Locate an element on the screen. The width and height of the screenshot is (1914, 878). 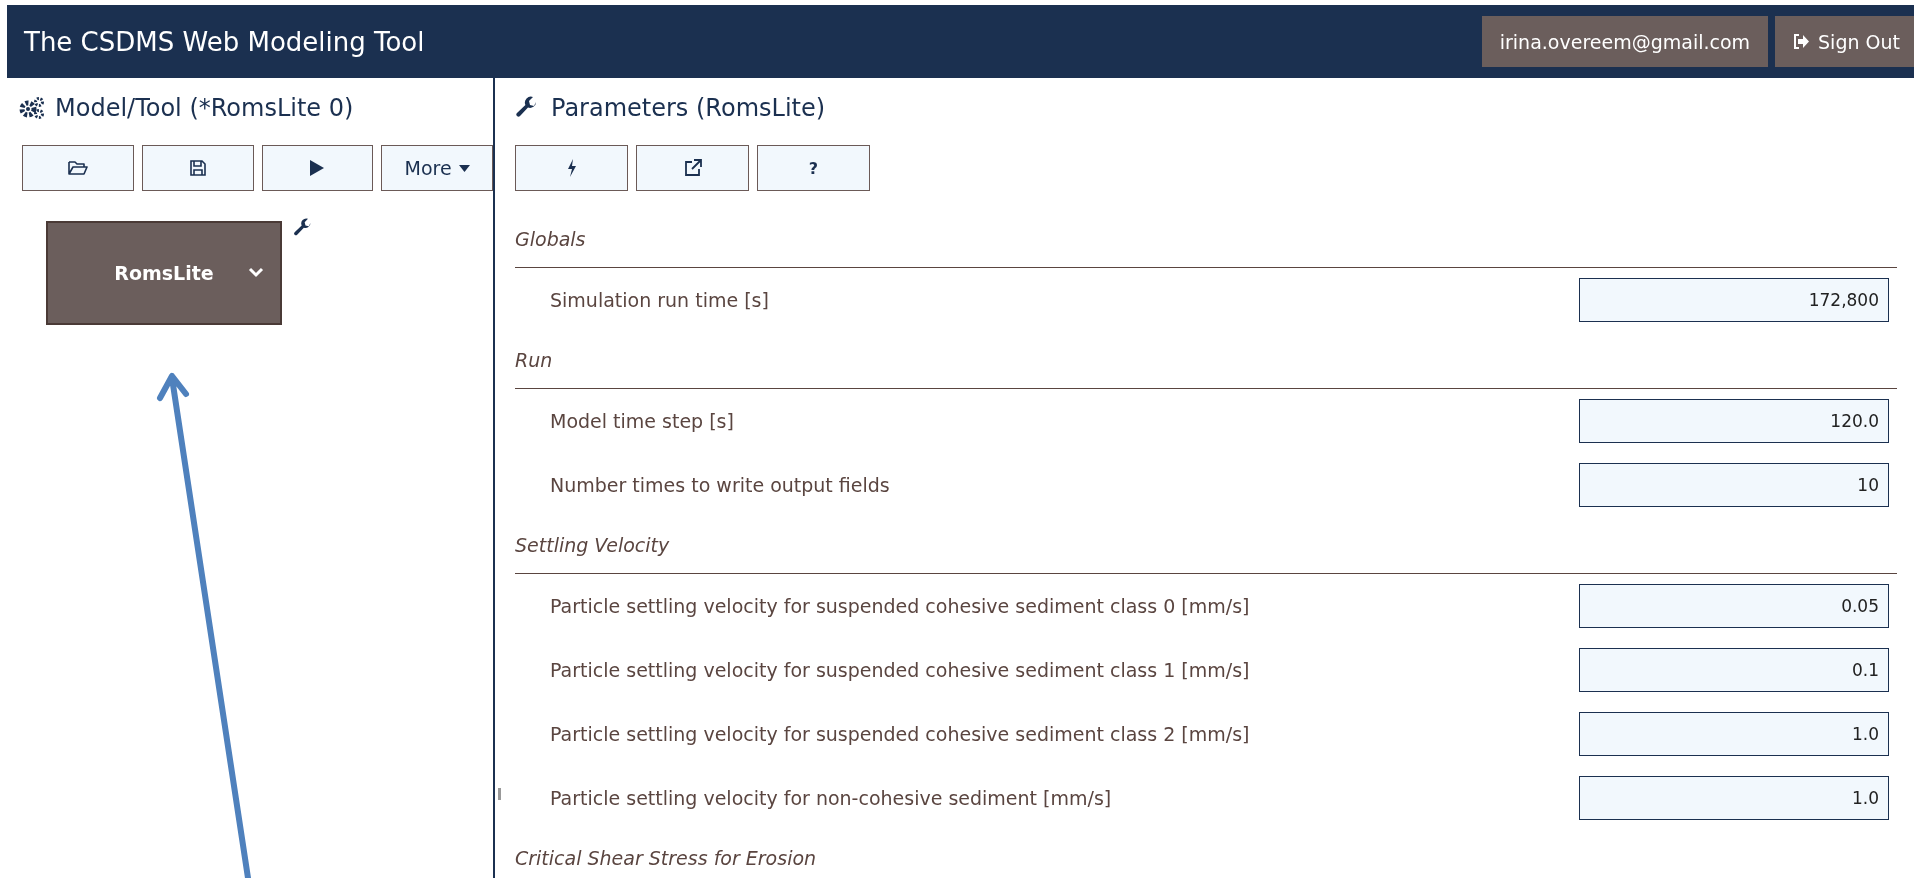
parameter-label: Particle settling velocity for suspended cohesive sediment class 1 [mm/s] is located at coordinates (900, 670).